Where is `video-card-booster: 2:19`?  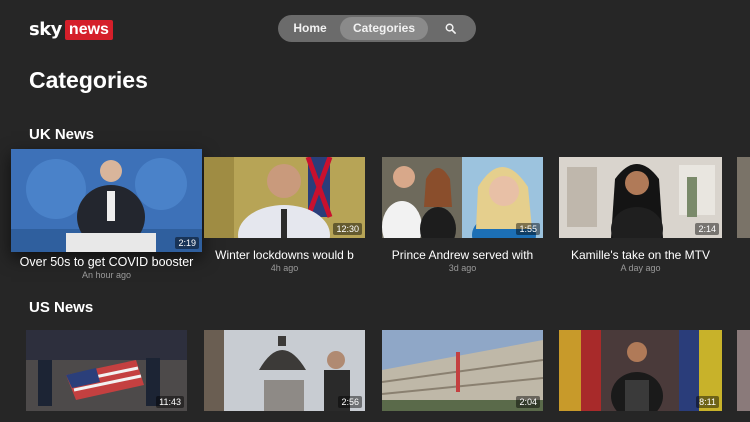
video-card-booster: 2:19 is located at coordinates (106, 200).